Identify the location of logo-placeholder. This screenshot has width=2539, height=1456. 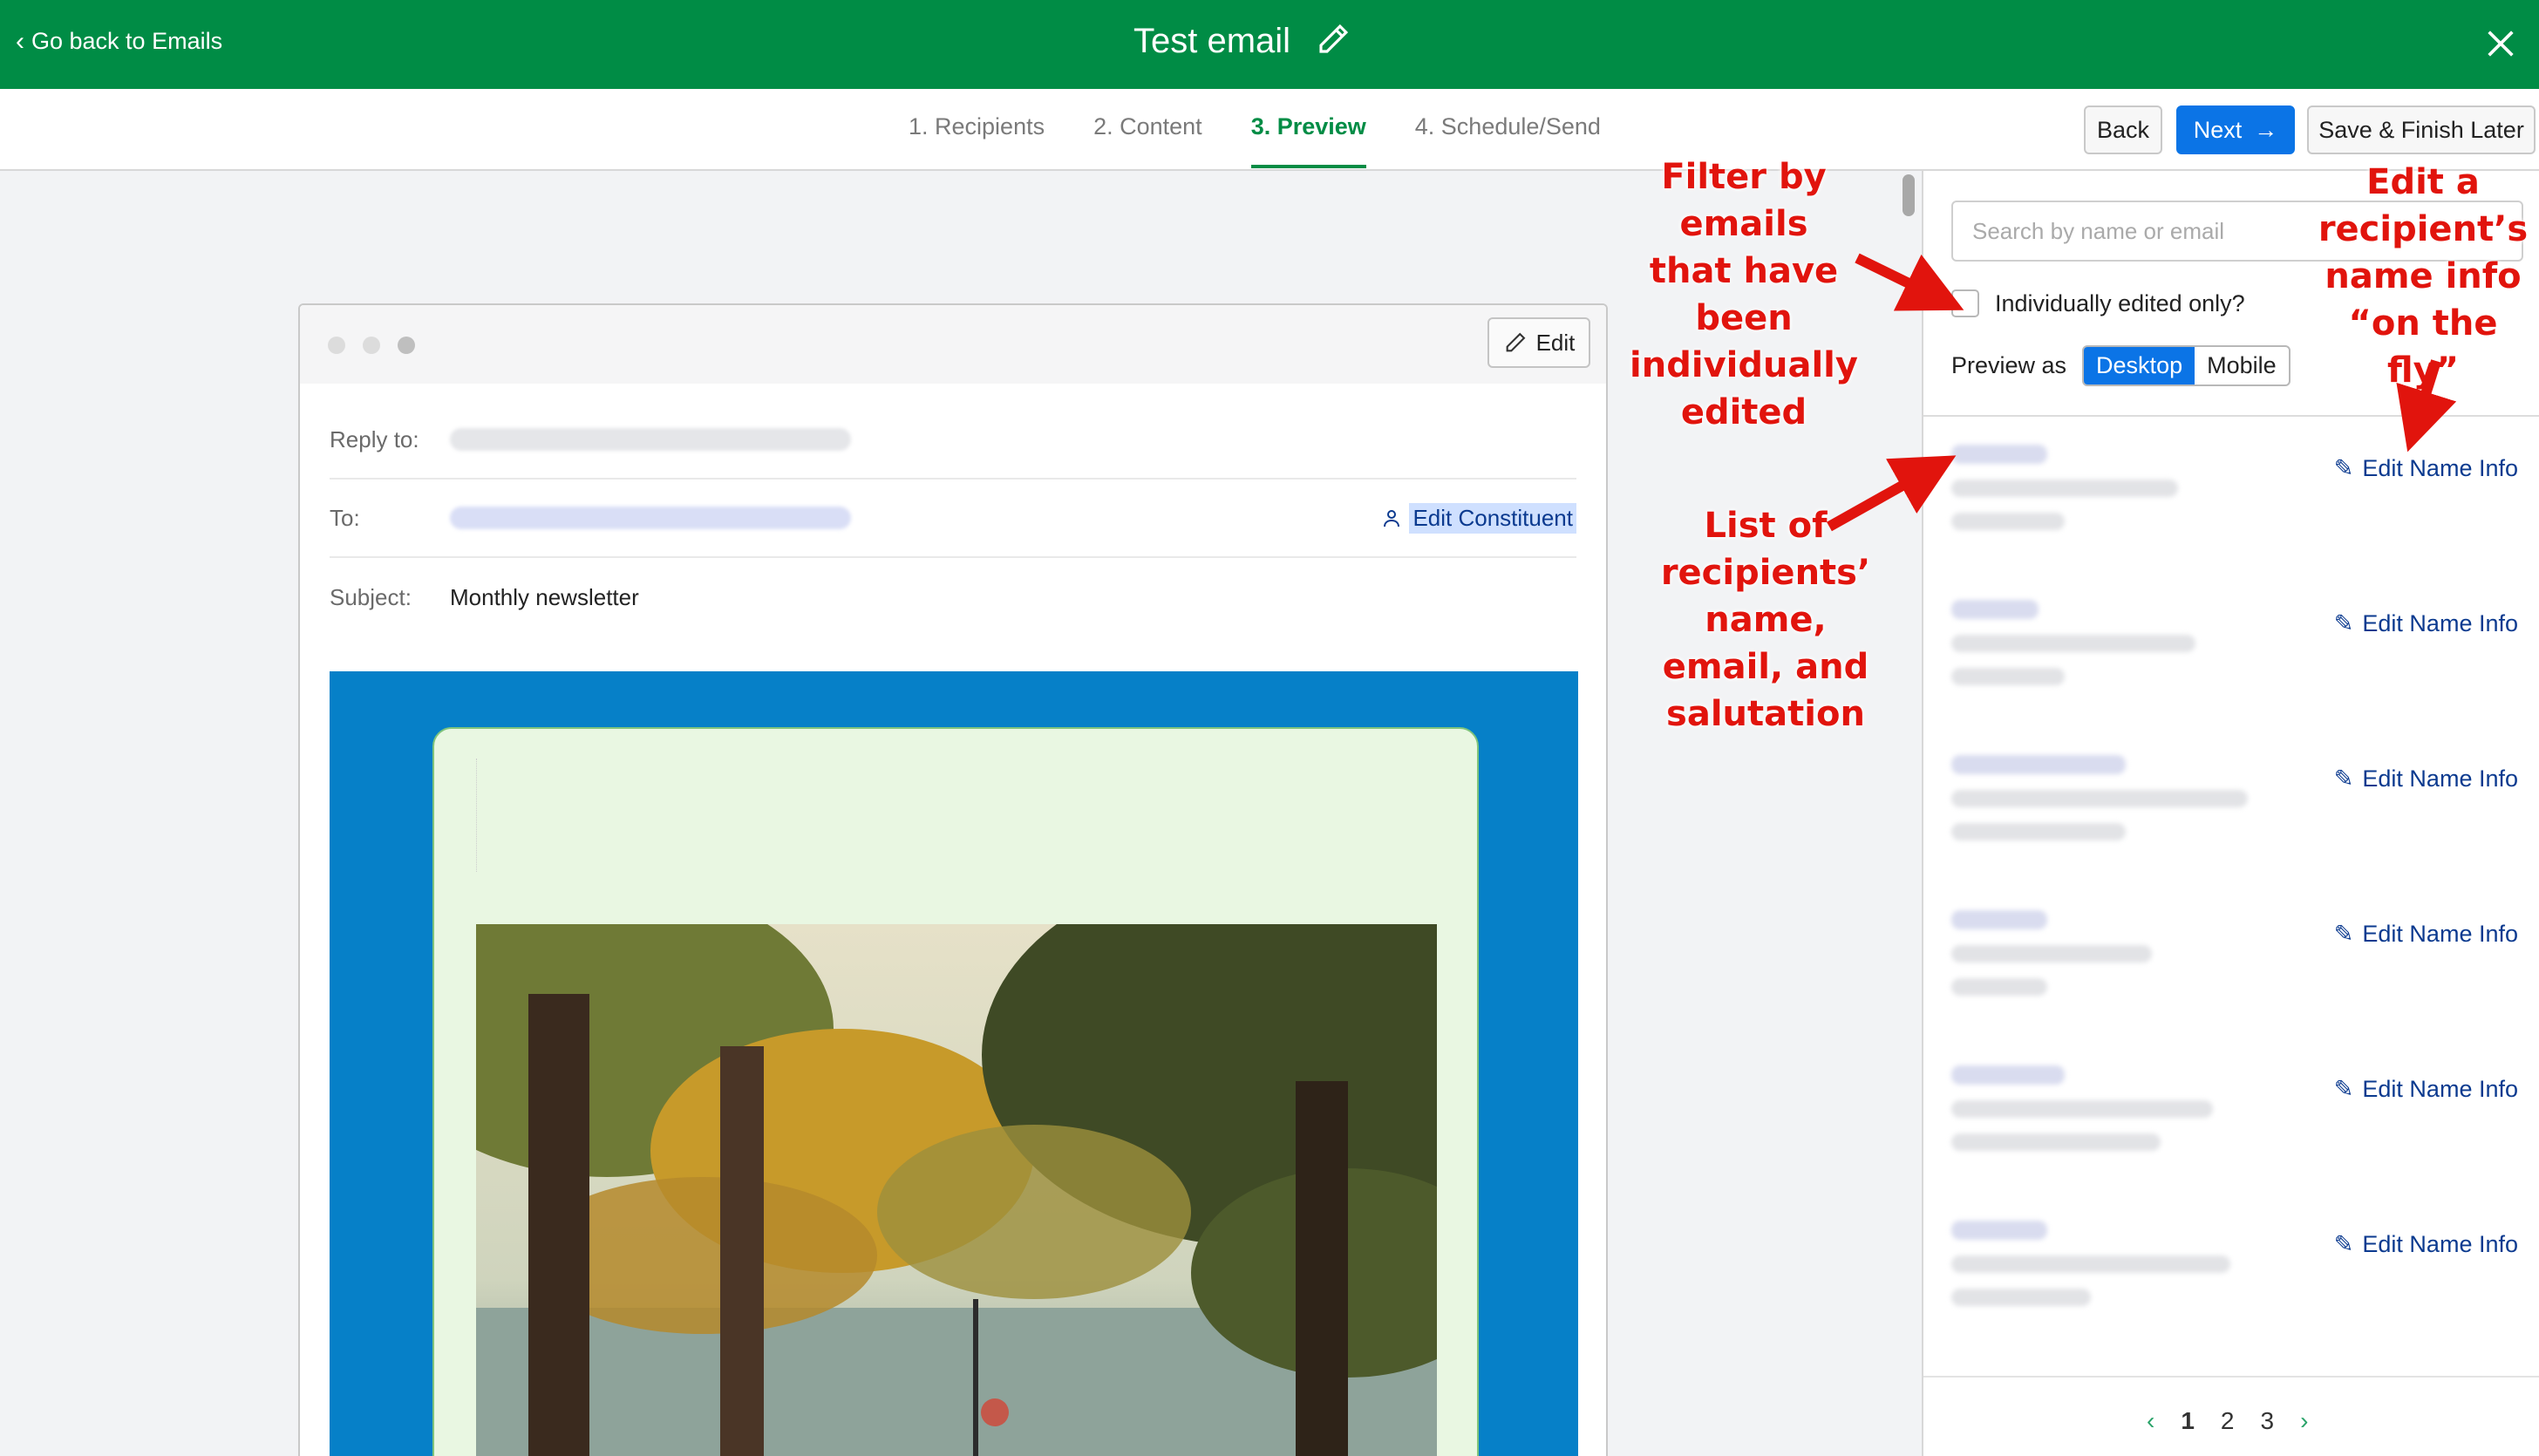
(532, 815).